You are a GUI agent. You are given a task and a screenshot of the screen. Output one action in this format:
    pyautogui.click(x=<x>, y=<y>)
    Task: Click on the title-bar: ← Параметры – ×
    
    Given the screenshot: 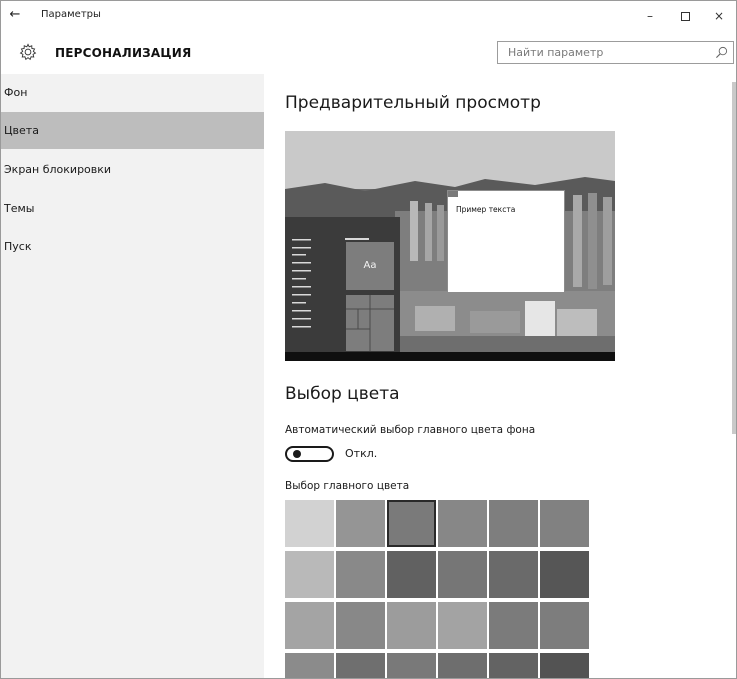 What is the action you would take?
    pyautogui.click(x=368, y=16)
    